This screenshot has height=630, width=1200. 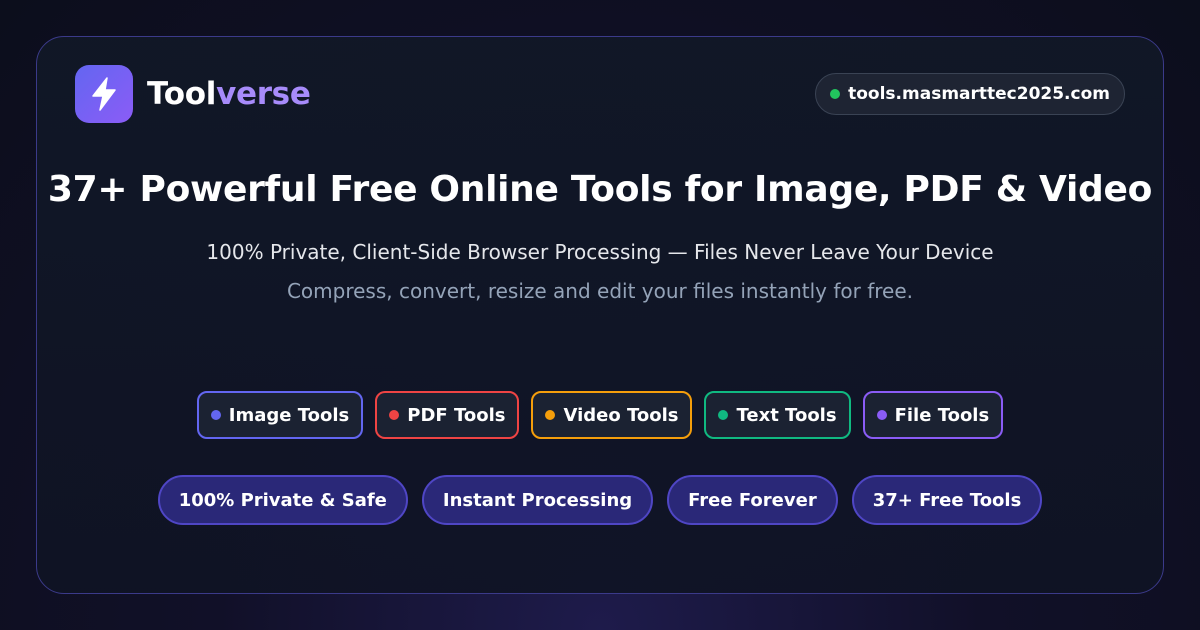 I want to click on category-video-tools: Video Tools, so click(x=612, y=415).